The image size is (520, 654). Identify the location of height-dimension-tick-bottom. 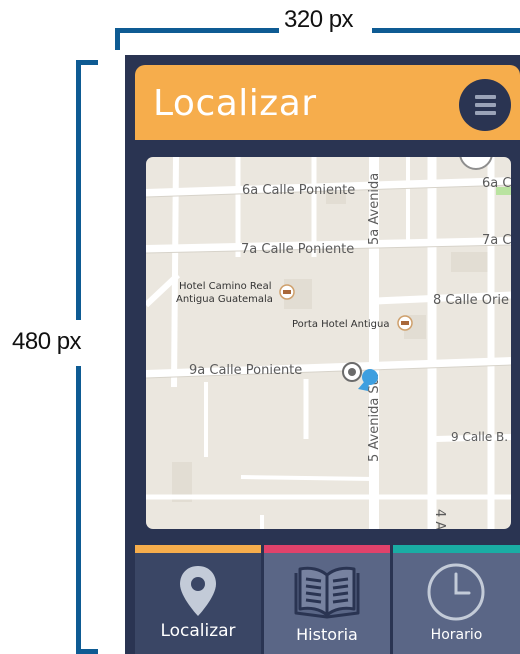
(87, 651).